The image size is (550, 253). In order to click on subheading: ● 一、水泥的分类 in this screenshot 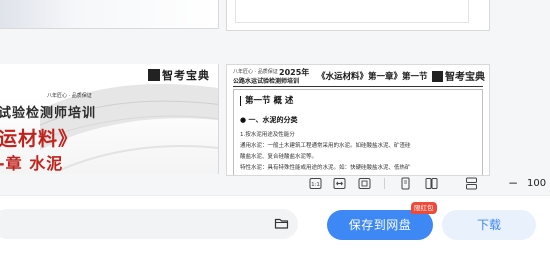, I will do `click(269, 120)`.